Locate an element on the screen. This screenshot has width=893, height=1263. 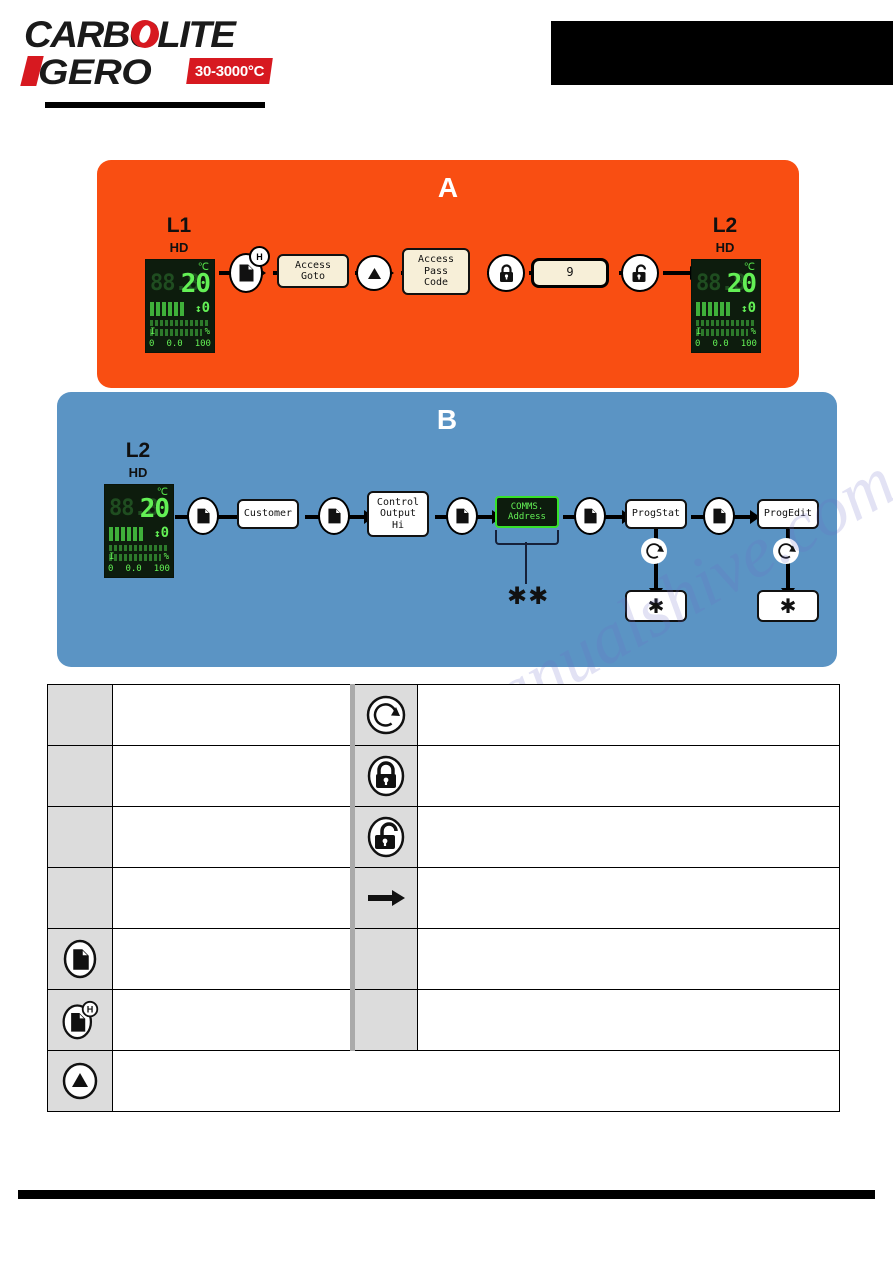
footnote-marker: ✱✱ is located at coordinates (528, 596).